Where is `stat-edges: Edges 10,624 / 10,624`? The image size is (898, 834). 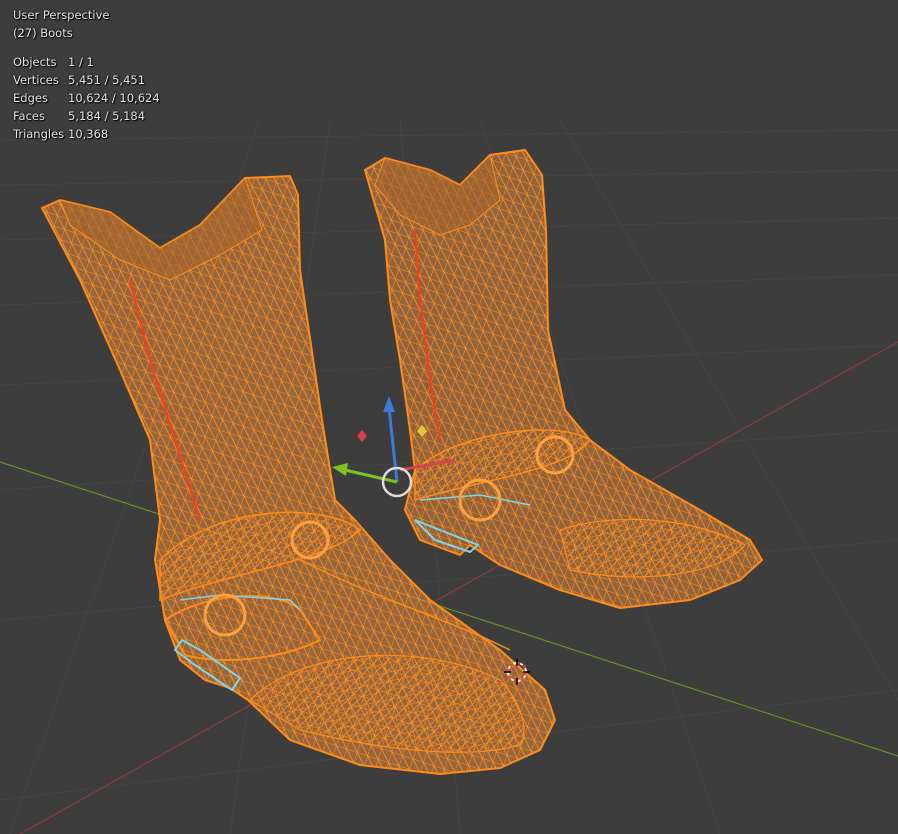
stat-edges: Edges 10,624 / 10,624 is located at coordinates (86, 98).